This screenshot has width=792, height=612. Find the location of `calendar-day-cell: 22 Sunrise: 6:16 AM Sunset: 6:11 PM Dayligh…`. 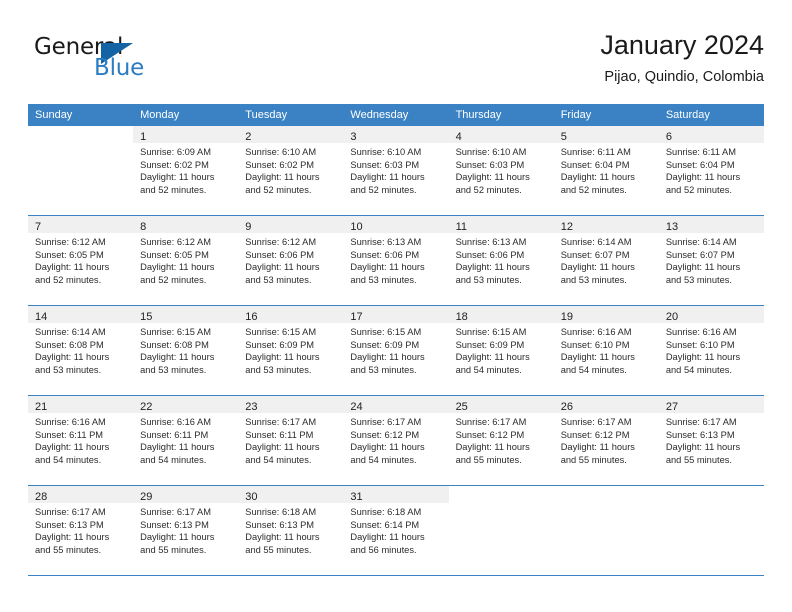

calendar-day-cell: 22 Sunrise: 6:16 AM Sunset: 6:11 PM Dayligh… is located at coordinates (186, 441).